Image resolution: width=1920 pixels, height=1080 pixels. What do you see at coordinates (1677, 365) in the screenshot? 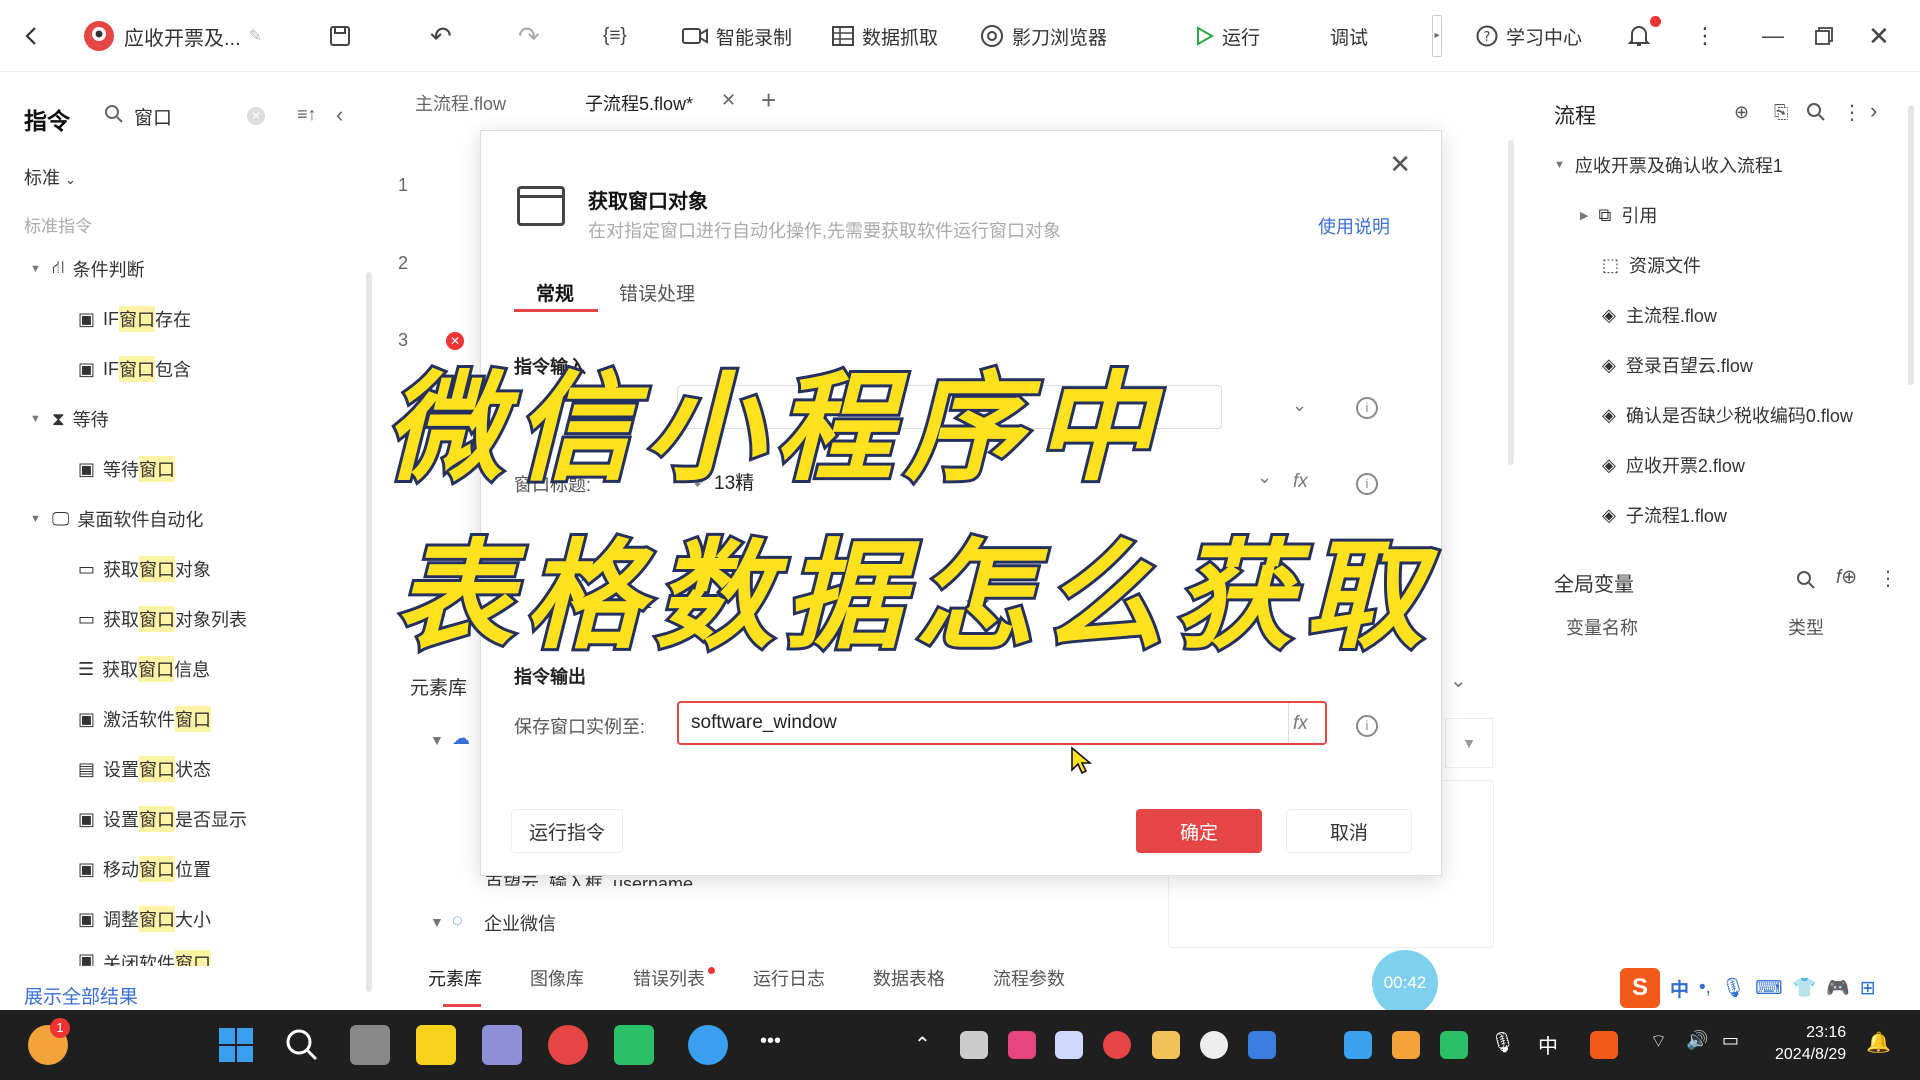
I see `flow-item: ◈ 登录百望云.flow` at bounding box center [1677, 365].